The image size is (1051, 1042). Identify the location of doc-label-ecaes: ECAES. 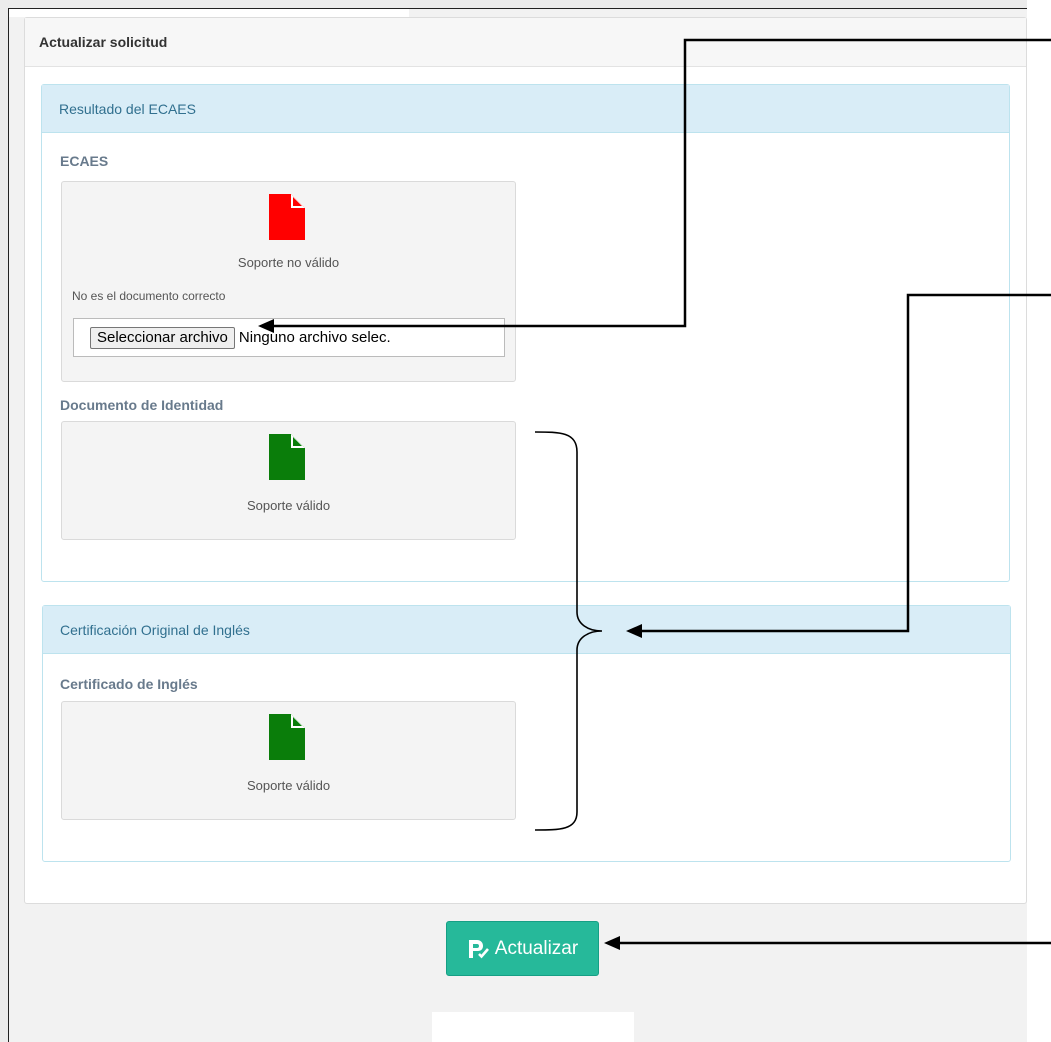
(84, 161).